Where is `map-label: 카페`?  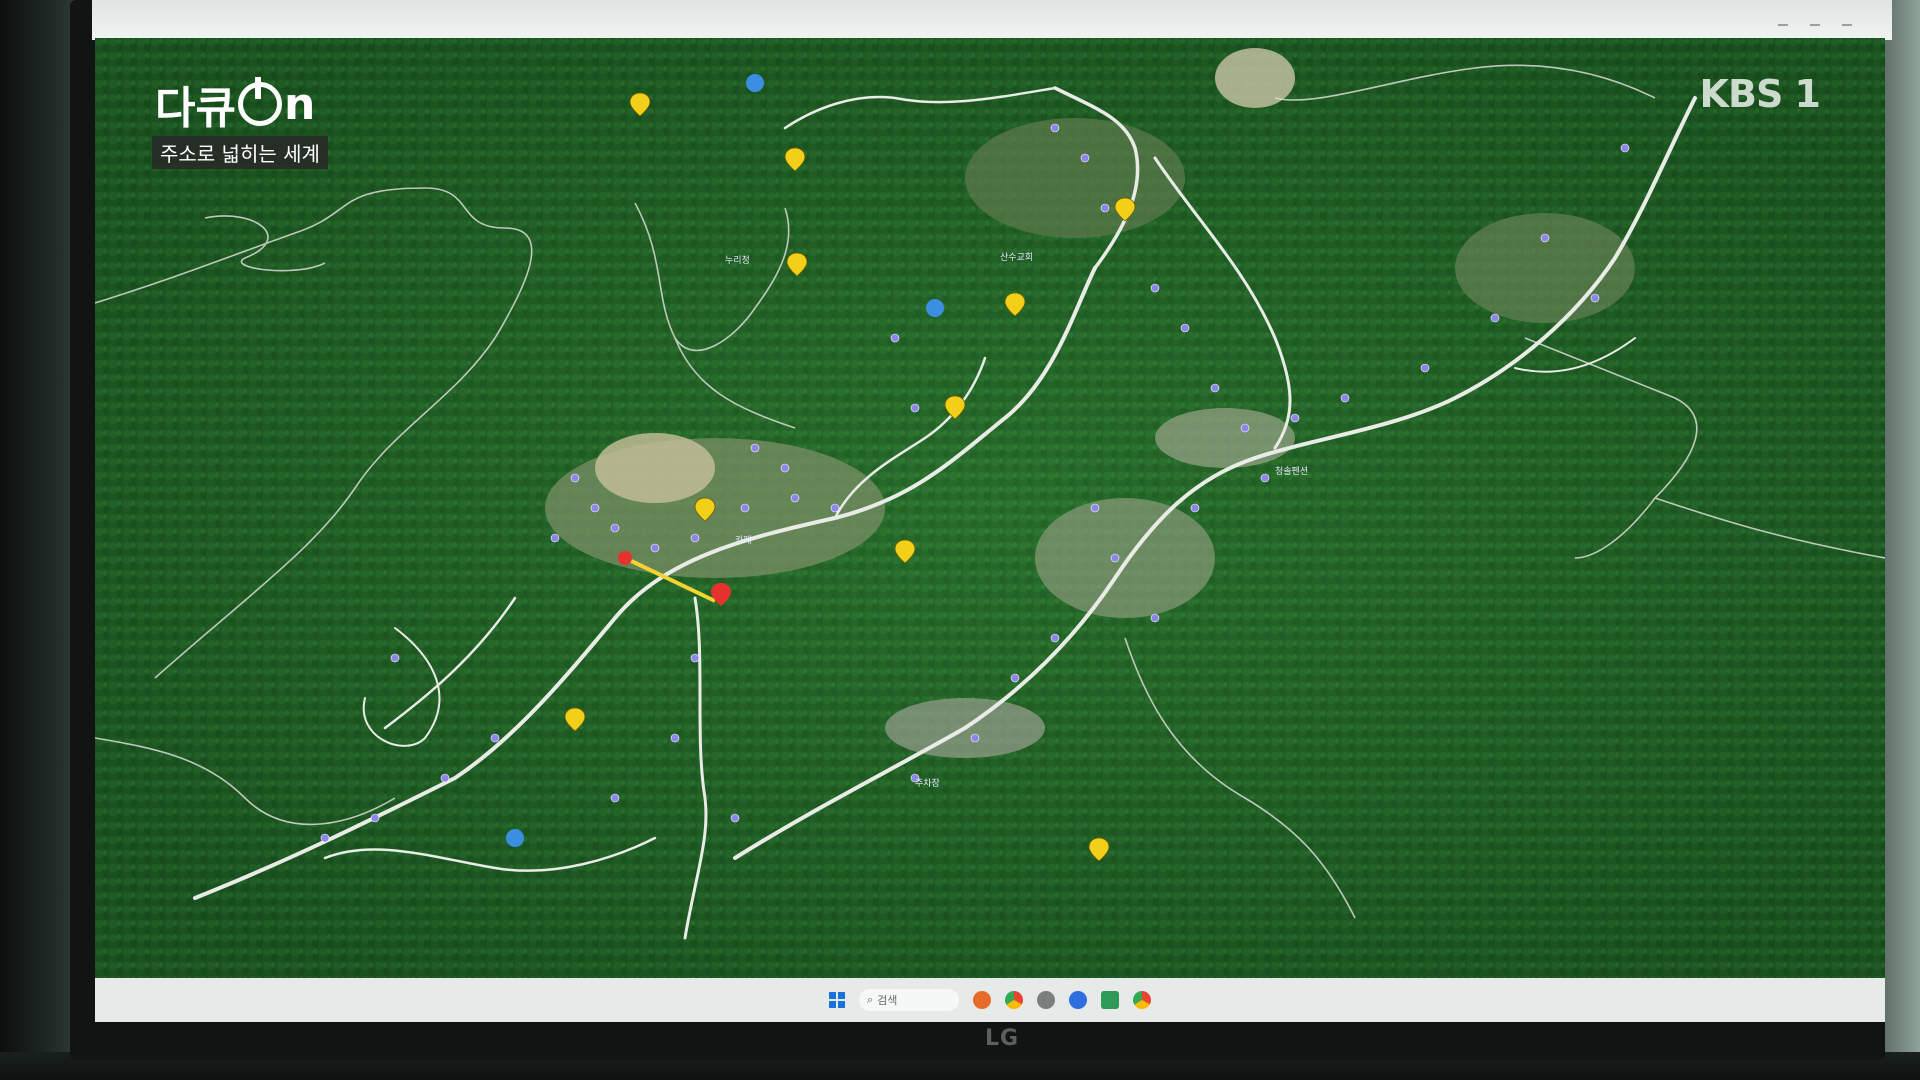
map-label: 카페 is located at coordinates (743, 540).